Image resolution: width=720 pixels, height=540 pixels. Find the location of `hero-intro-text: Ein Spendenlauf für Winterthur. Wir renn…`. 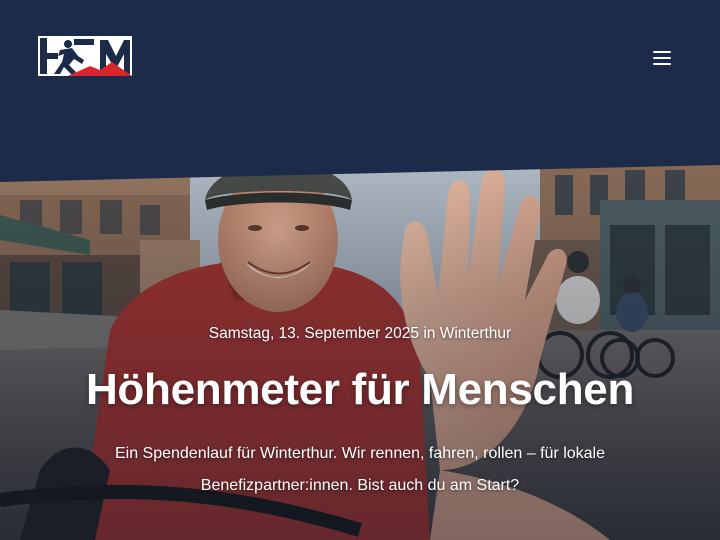

hero-intro-text: Ein Spendenlauf für Winterthur. Wir renn… is located at coordinates (360, 469).